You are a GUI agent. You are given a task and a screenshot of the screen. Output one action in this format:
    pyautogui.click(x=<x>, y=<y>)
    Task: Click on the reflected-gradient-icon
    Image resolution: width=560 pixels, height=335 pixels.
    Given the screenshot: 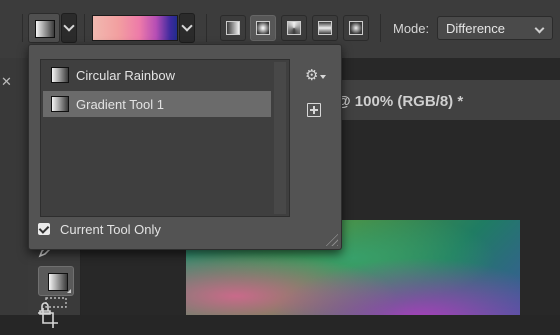 What is the action you would take?
    pyautogui.click(x=325, y=28)
    